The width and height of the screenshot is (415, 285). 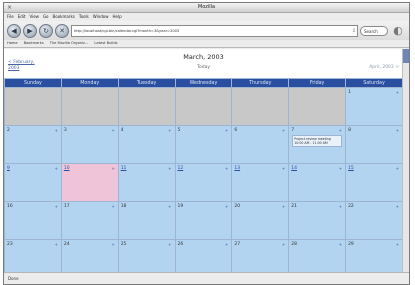 I want to click on calendar-day-cell: 27 +, so click(x=260, y=255).